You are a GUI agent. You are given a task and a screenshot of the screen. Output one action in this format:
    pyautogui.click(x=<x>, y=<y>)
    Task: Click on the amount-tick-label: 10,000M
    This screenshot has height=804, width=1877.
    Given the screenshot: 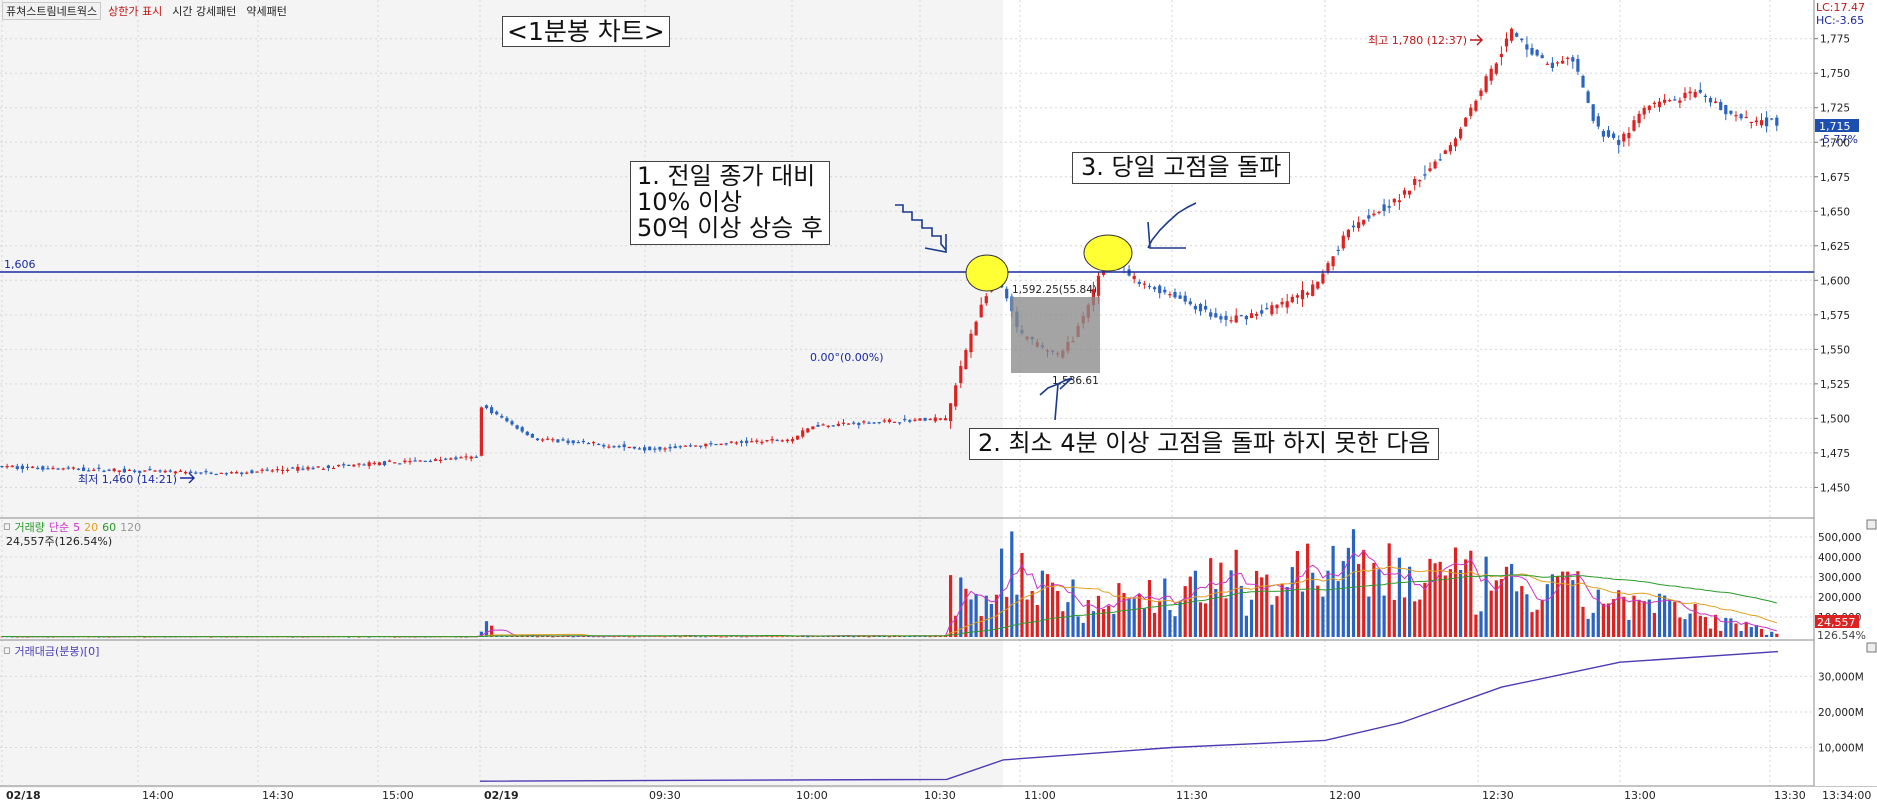 What is the action you would take?
    pyautogui.click(x=1841, y=748)
    